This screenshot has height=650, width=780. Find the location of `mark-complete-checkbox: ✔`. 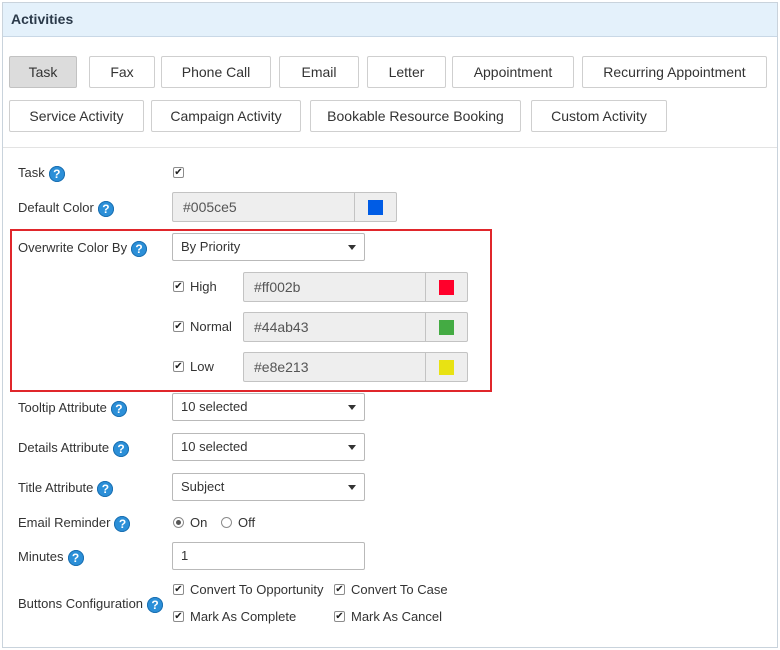

mark-complete-checkbox: ✔ is located at coordinates (178, 616).